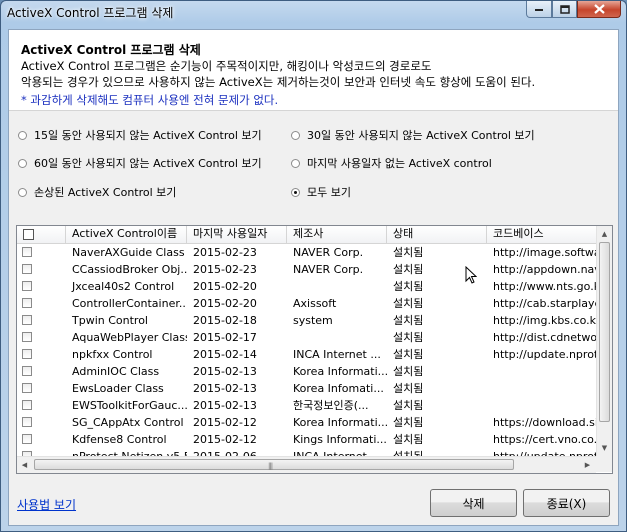 The image size is (627, 532). I want to click on filter-15days-radio: 15일 동안 사용되지 않는 ActiveX Control 보기, so click(140, 135).